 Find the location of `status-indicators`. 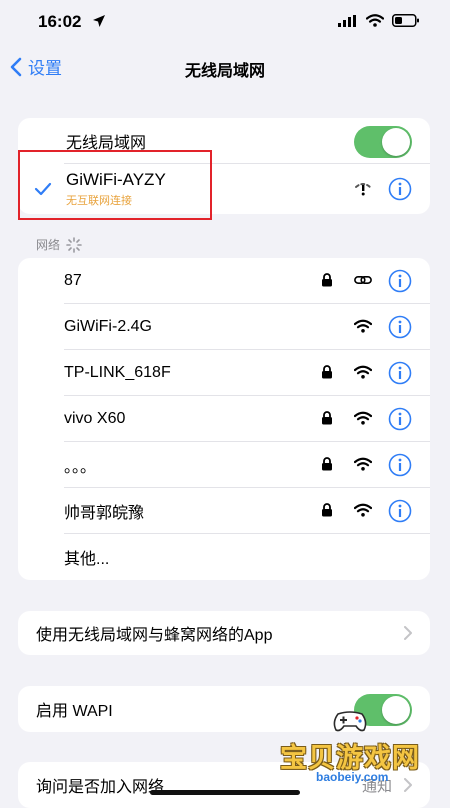

status-indicators is located at coordinates (379, 20).